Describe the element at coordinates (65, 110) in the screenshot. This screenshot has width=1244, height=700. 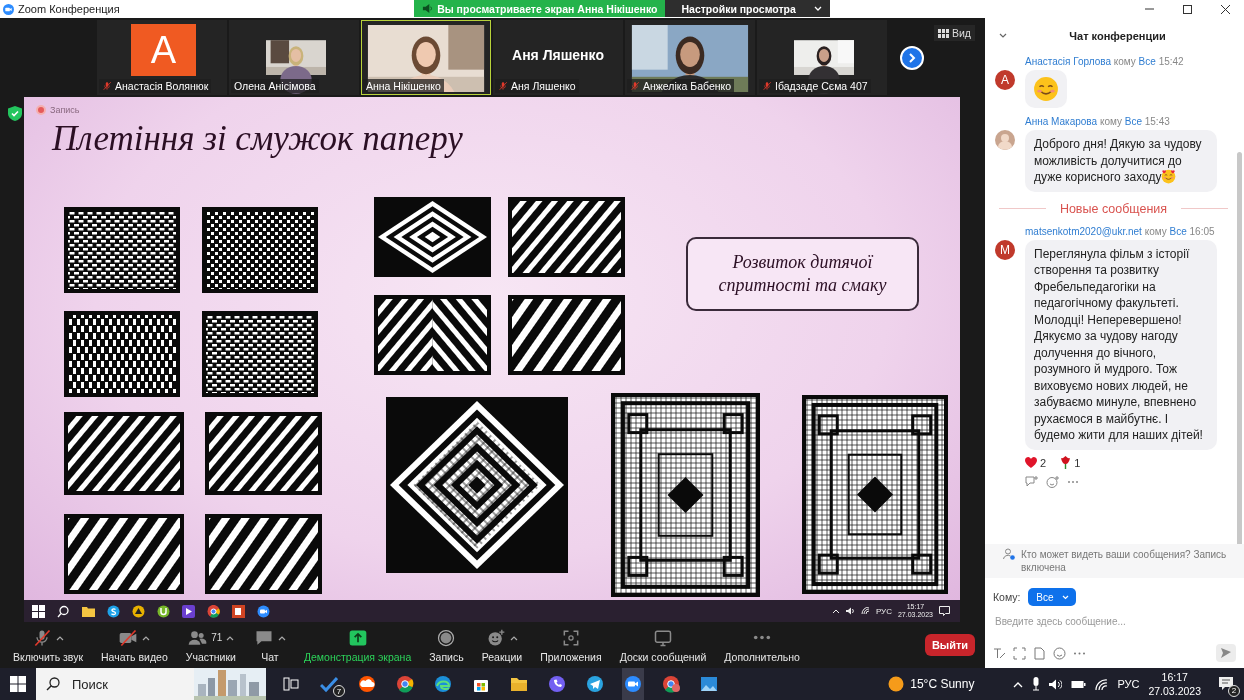
I see `recording-label: Запись` at that location.